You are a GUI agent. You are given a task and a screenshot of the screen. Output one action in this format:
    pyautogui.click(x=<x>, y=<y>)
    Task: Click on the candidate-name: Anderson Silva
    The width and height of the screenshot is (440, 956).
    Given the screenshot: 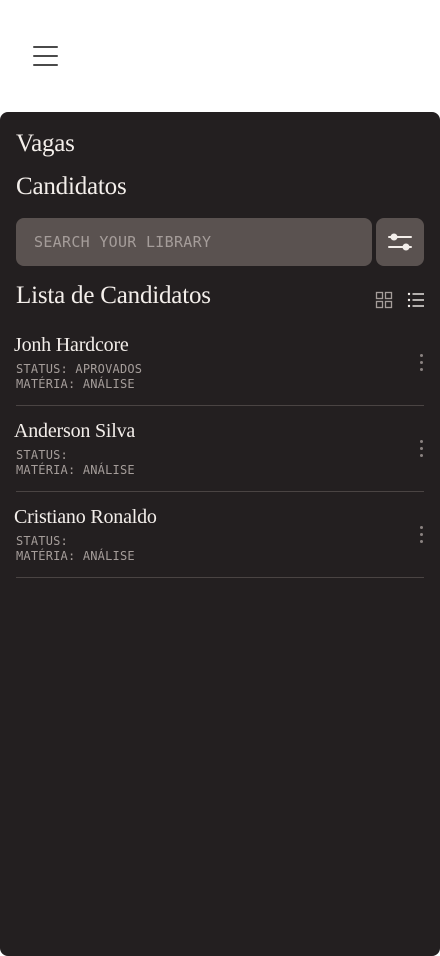 What is the action you would take?
    pyautogui.click(x=75, y=431)
    